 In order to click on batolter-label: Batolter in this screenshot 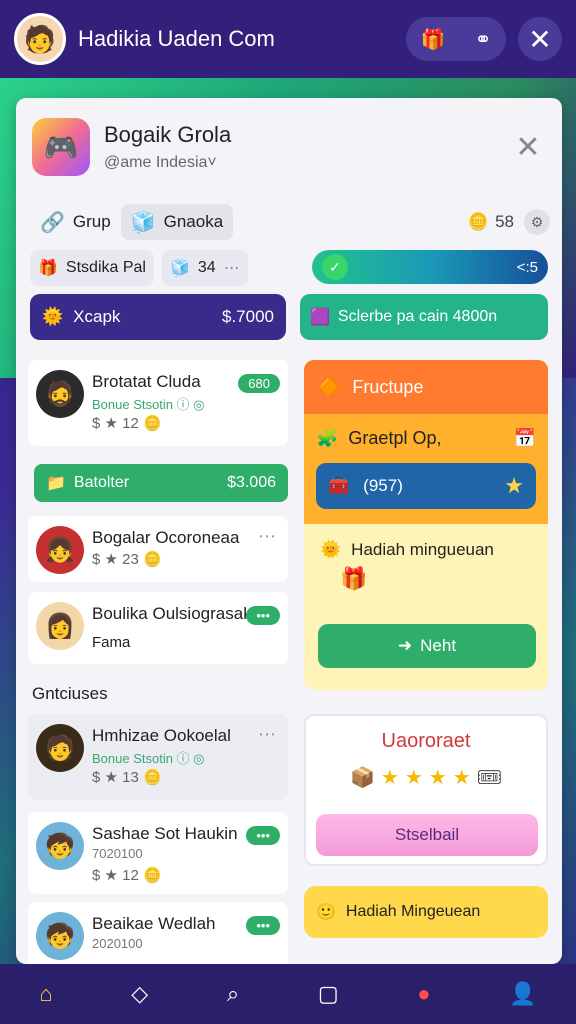, I will do `click(101, 482)`.